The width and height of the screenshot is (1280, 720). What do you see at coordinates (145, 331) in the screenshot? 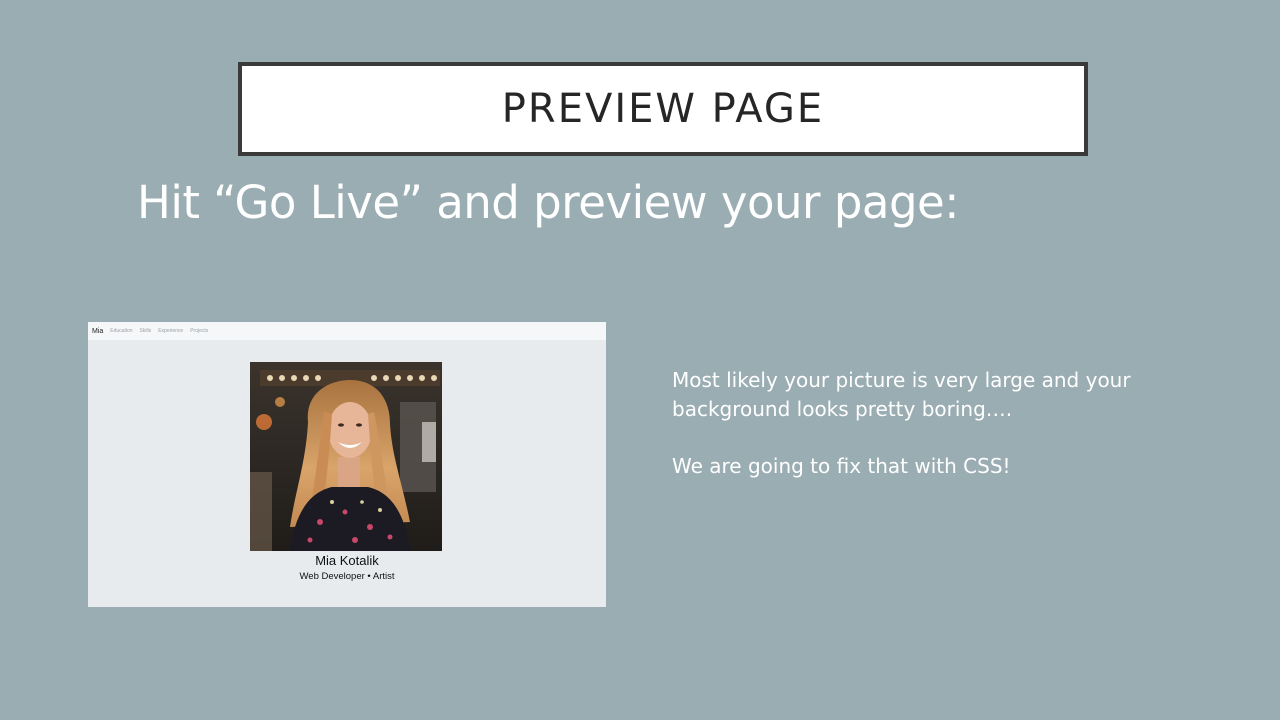
I see `preview-nav-link-skills: Skills` at bounding box center [145, 331].